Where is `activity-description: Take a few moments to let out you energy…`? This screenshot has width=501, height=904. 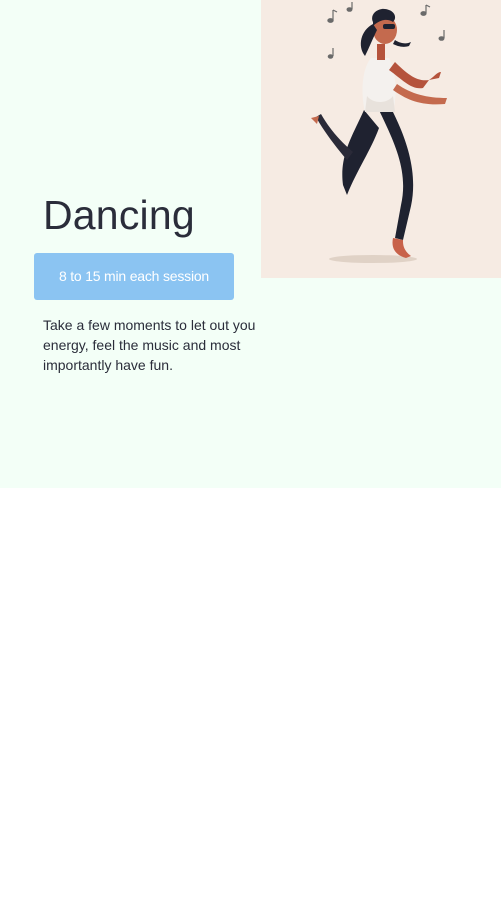 activity-description: Take a few moments to let out you energy… is located at coordinates (149, 345).